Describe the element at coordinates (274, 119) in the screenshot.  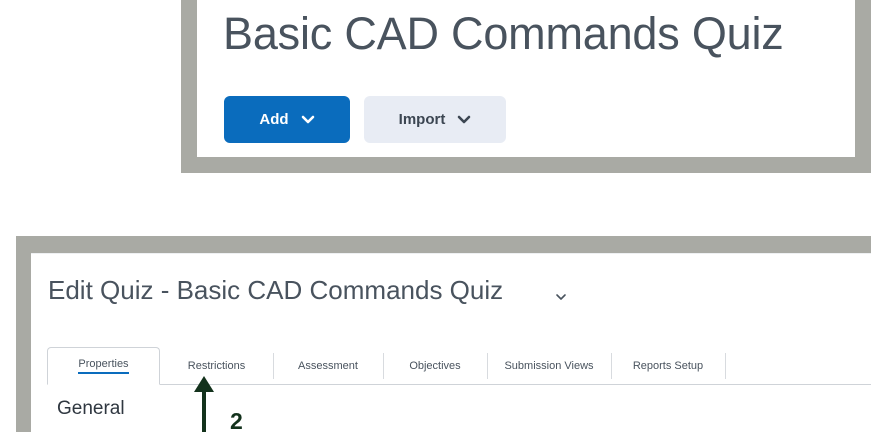
I see `add-button-label: Add` at that location.